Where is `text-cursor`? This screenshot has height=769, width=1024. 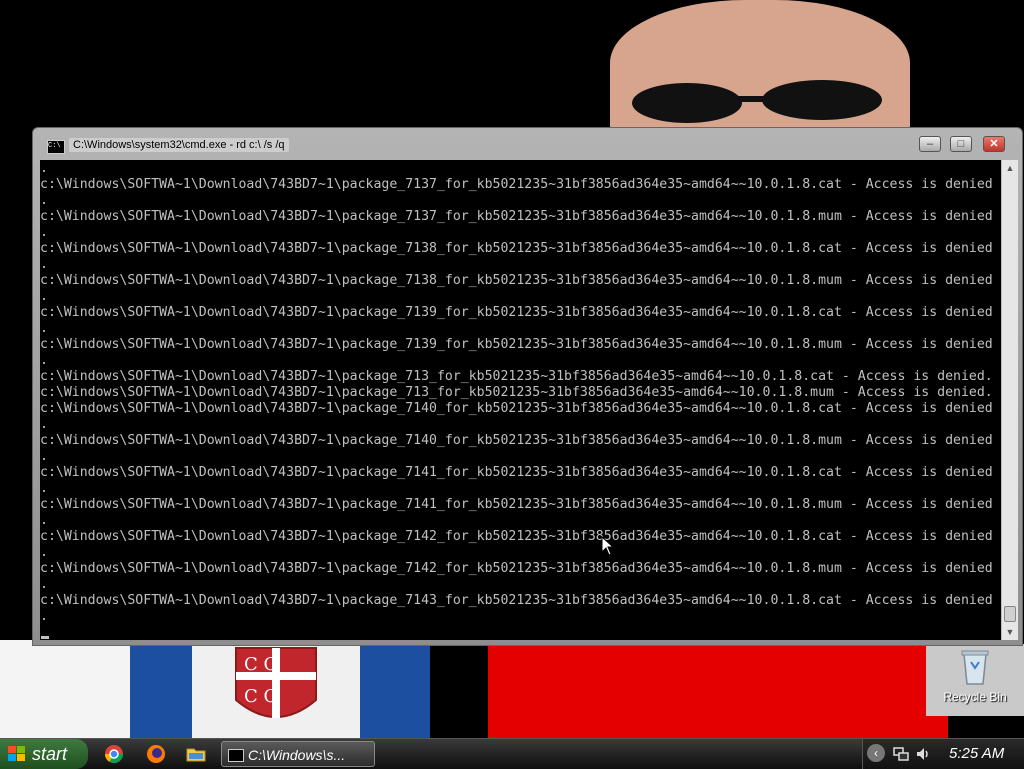 text-cursor is located at coordinates (45, 637).